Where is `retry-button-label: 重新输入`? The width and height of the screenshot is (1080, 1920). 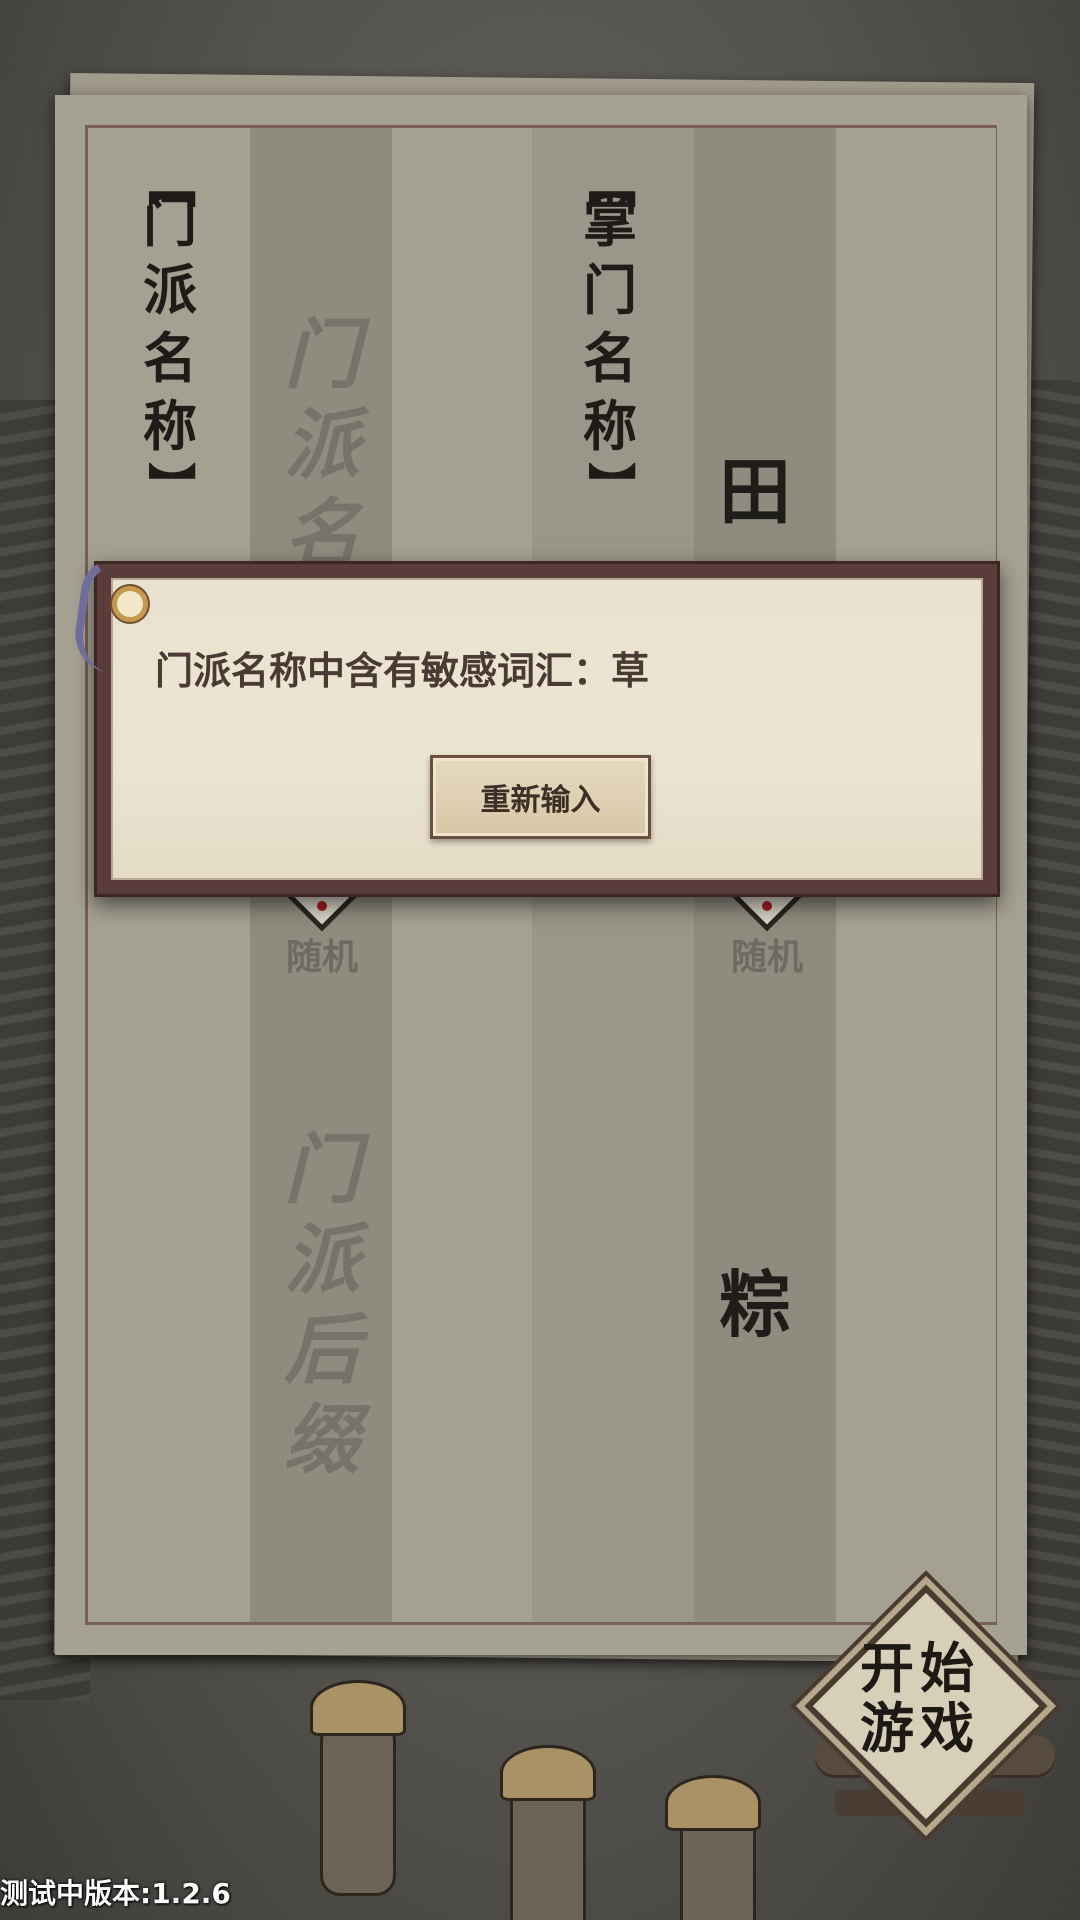 retry-button-label: 重新输入 is located at coordinates (540, 800).